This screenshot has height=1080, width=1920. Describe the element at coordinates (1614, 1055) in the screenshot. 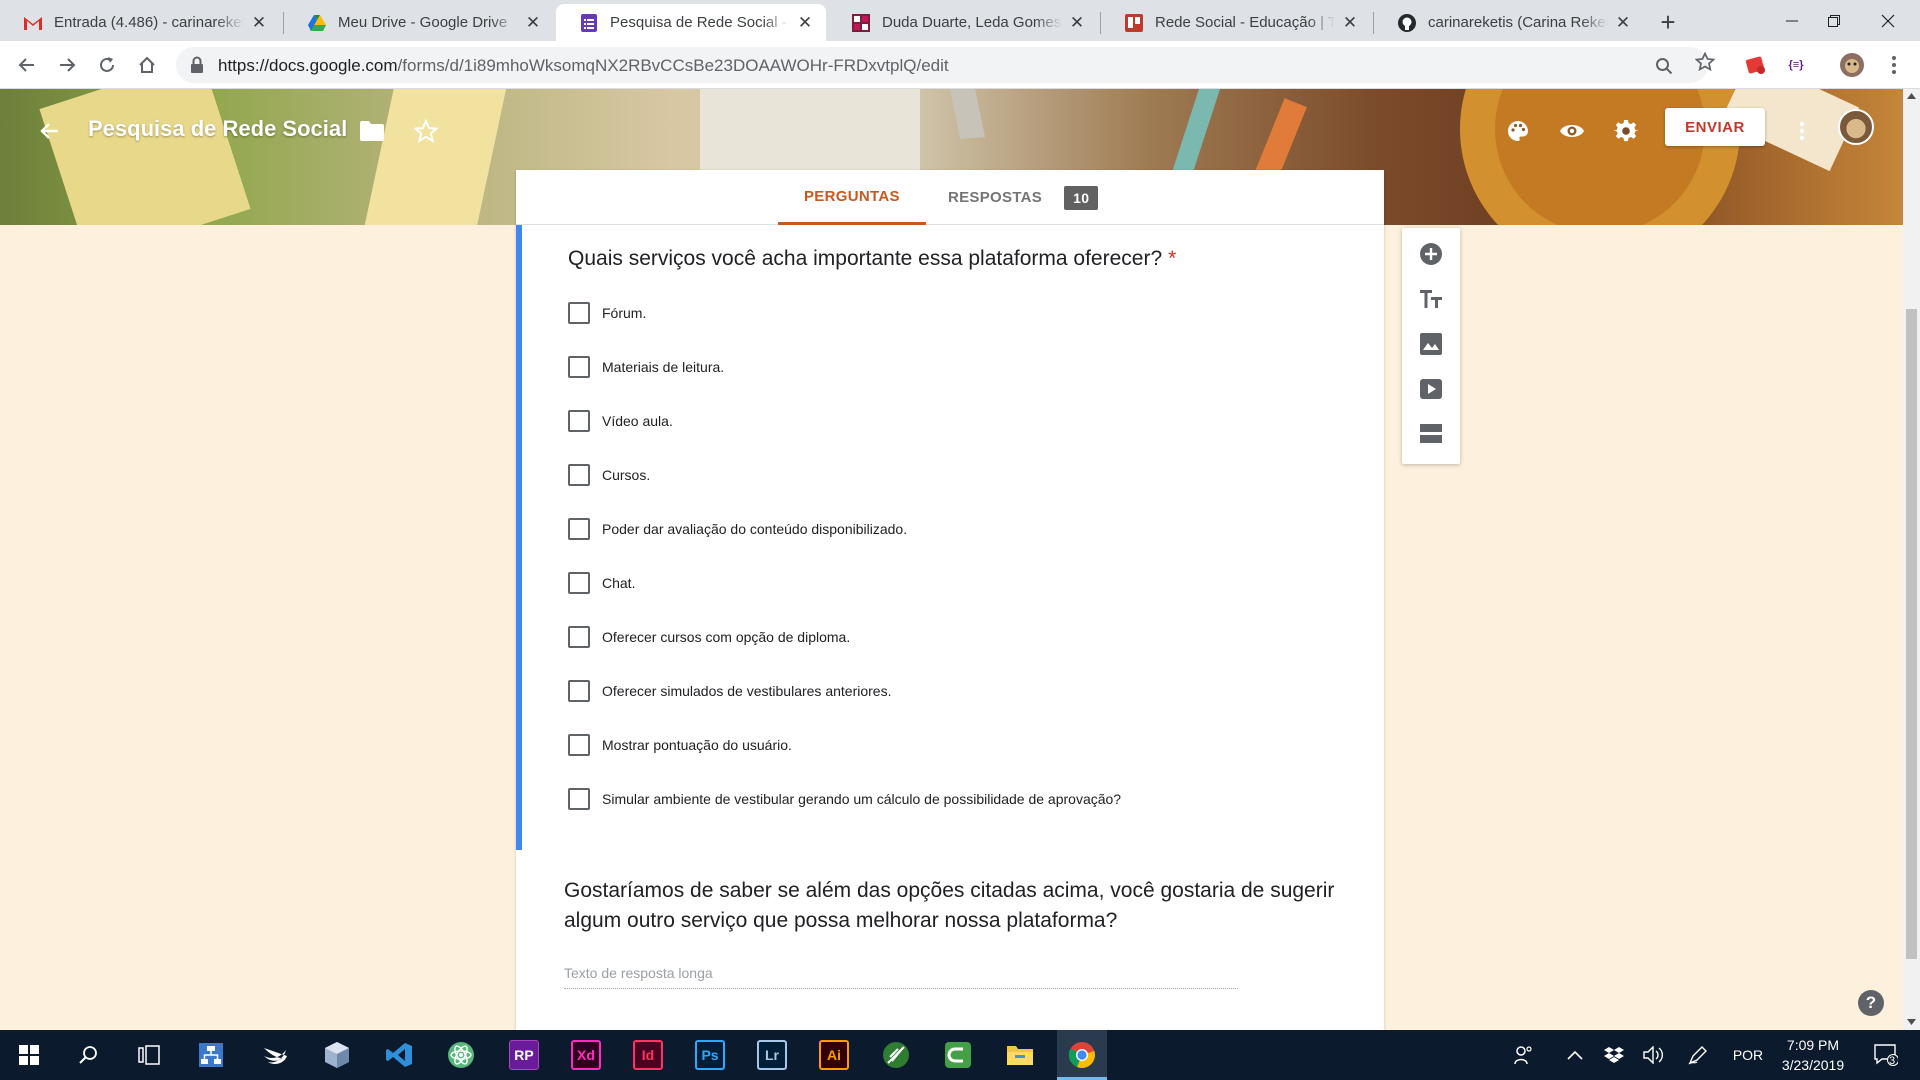

I see `dropbox-icon` at that location.